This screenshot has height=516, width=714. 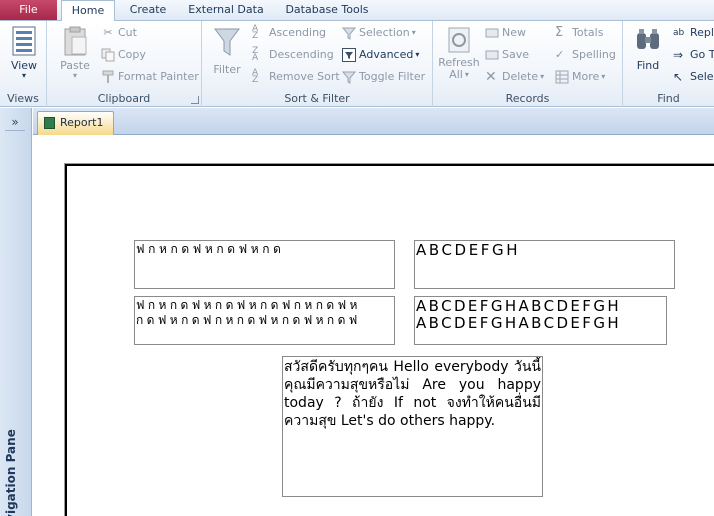 I want to click on report-icon, so click(x=49, y=123).